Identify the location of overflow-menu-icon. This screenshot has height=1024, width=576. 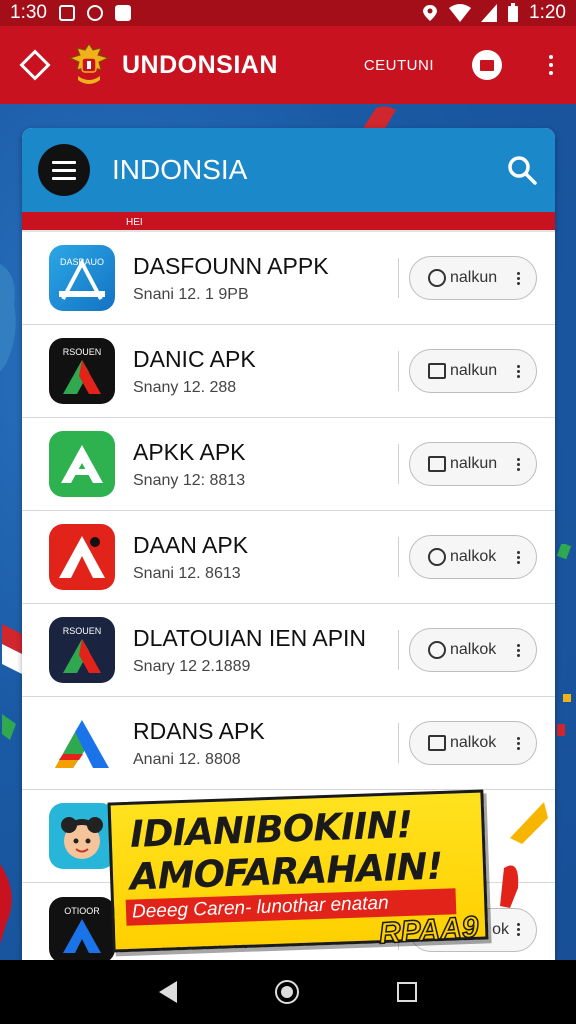
(551, 65).